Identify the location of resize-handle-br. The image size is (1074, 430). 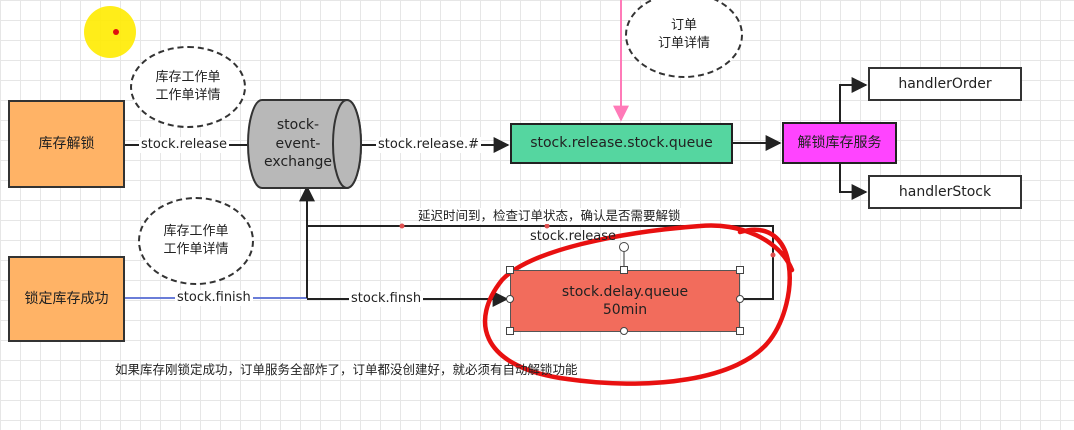
(740, 331).